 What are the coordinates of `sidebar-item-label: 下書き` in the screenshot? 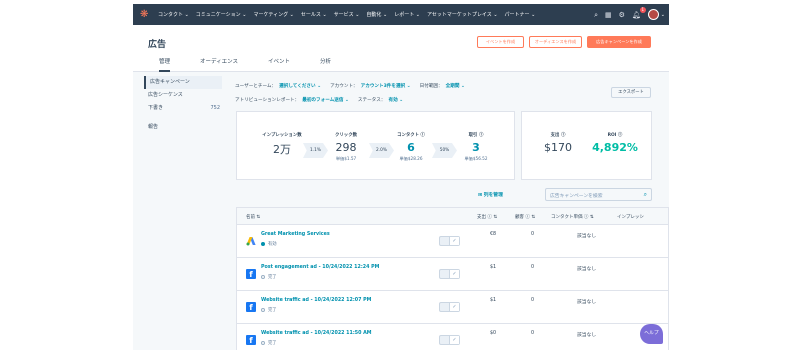 It's located at (156, 108).